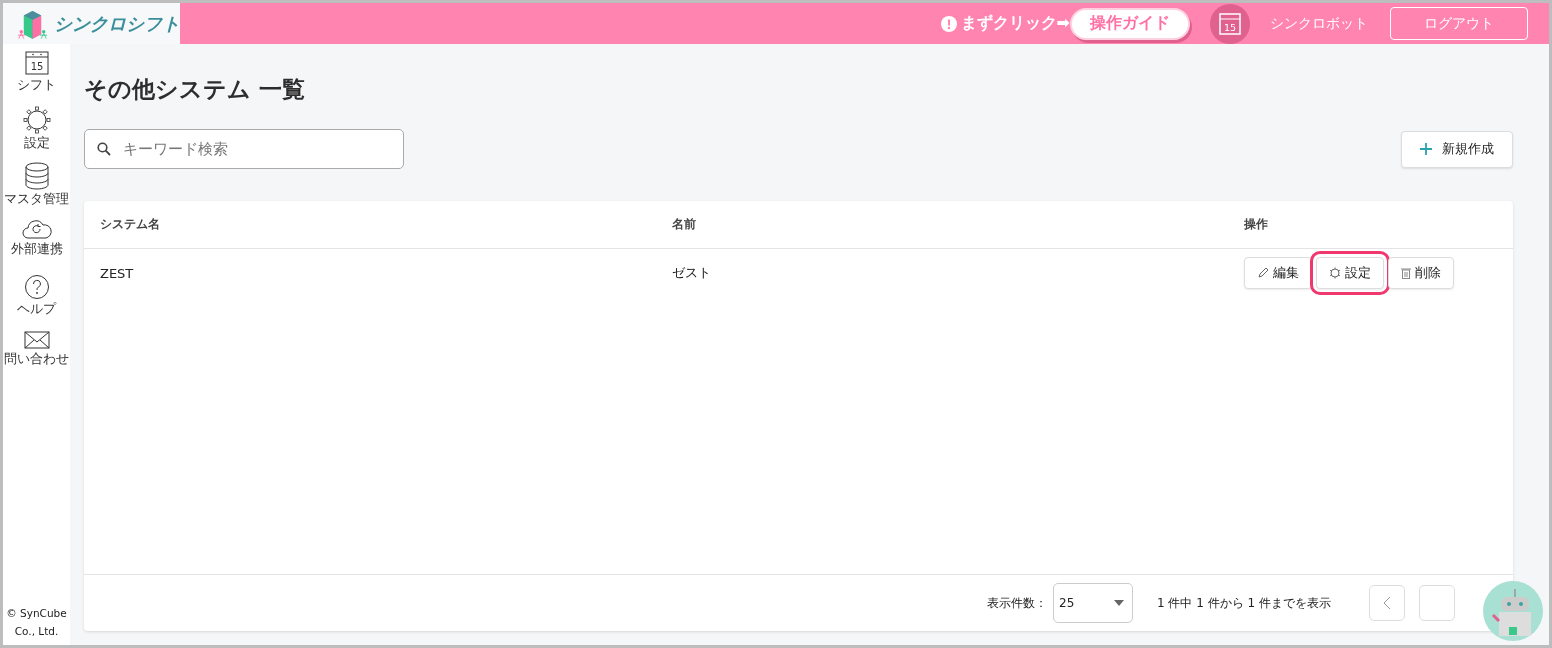 The width and height of the screenshot is (1552, 648). Describe the element at coordinates (36, 176) in the screenshot. I see `database-icon` at that location.